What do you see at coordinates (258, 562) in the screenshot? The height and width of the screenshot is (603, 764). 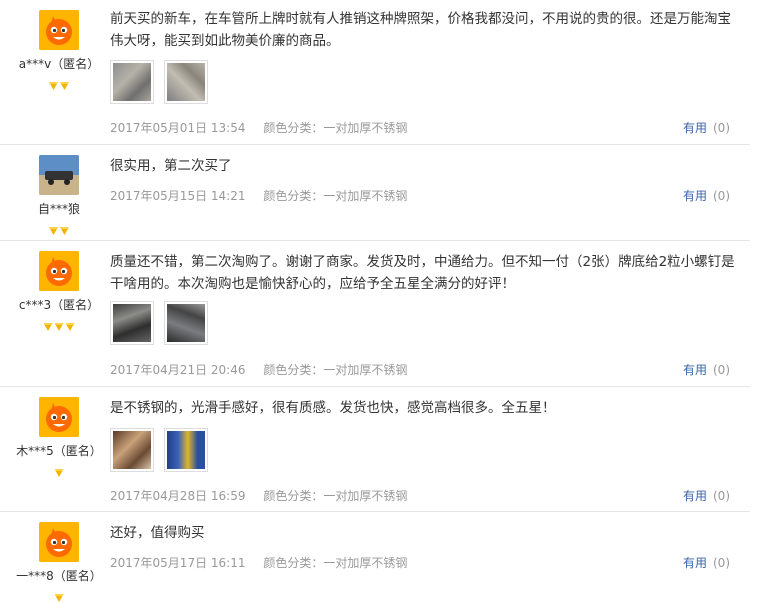 I see `review-meta: 2017年05月17日 16:11 颜色分类：一对加厚不锈钢` at bounding box center [258, 562].